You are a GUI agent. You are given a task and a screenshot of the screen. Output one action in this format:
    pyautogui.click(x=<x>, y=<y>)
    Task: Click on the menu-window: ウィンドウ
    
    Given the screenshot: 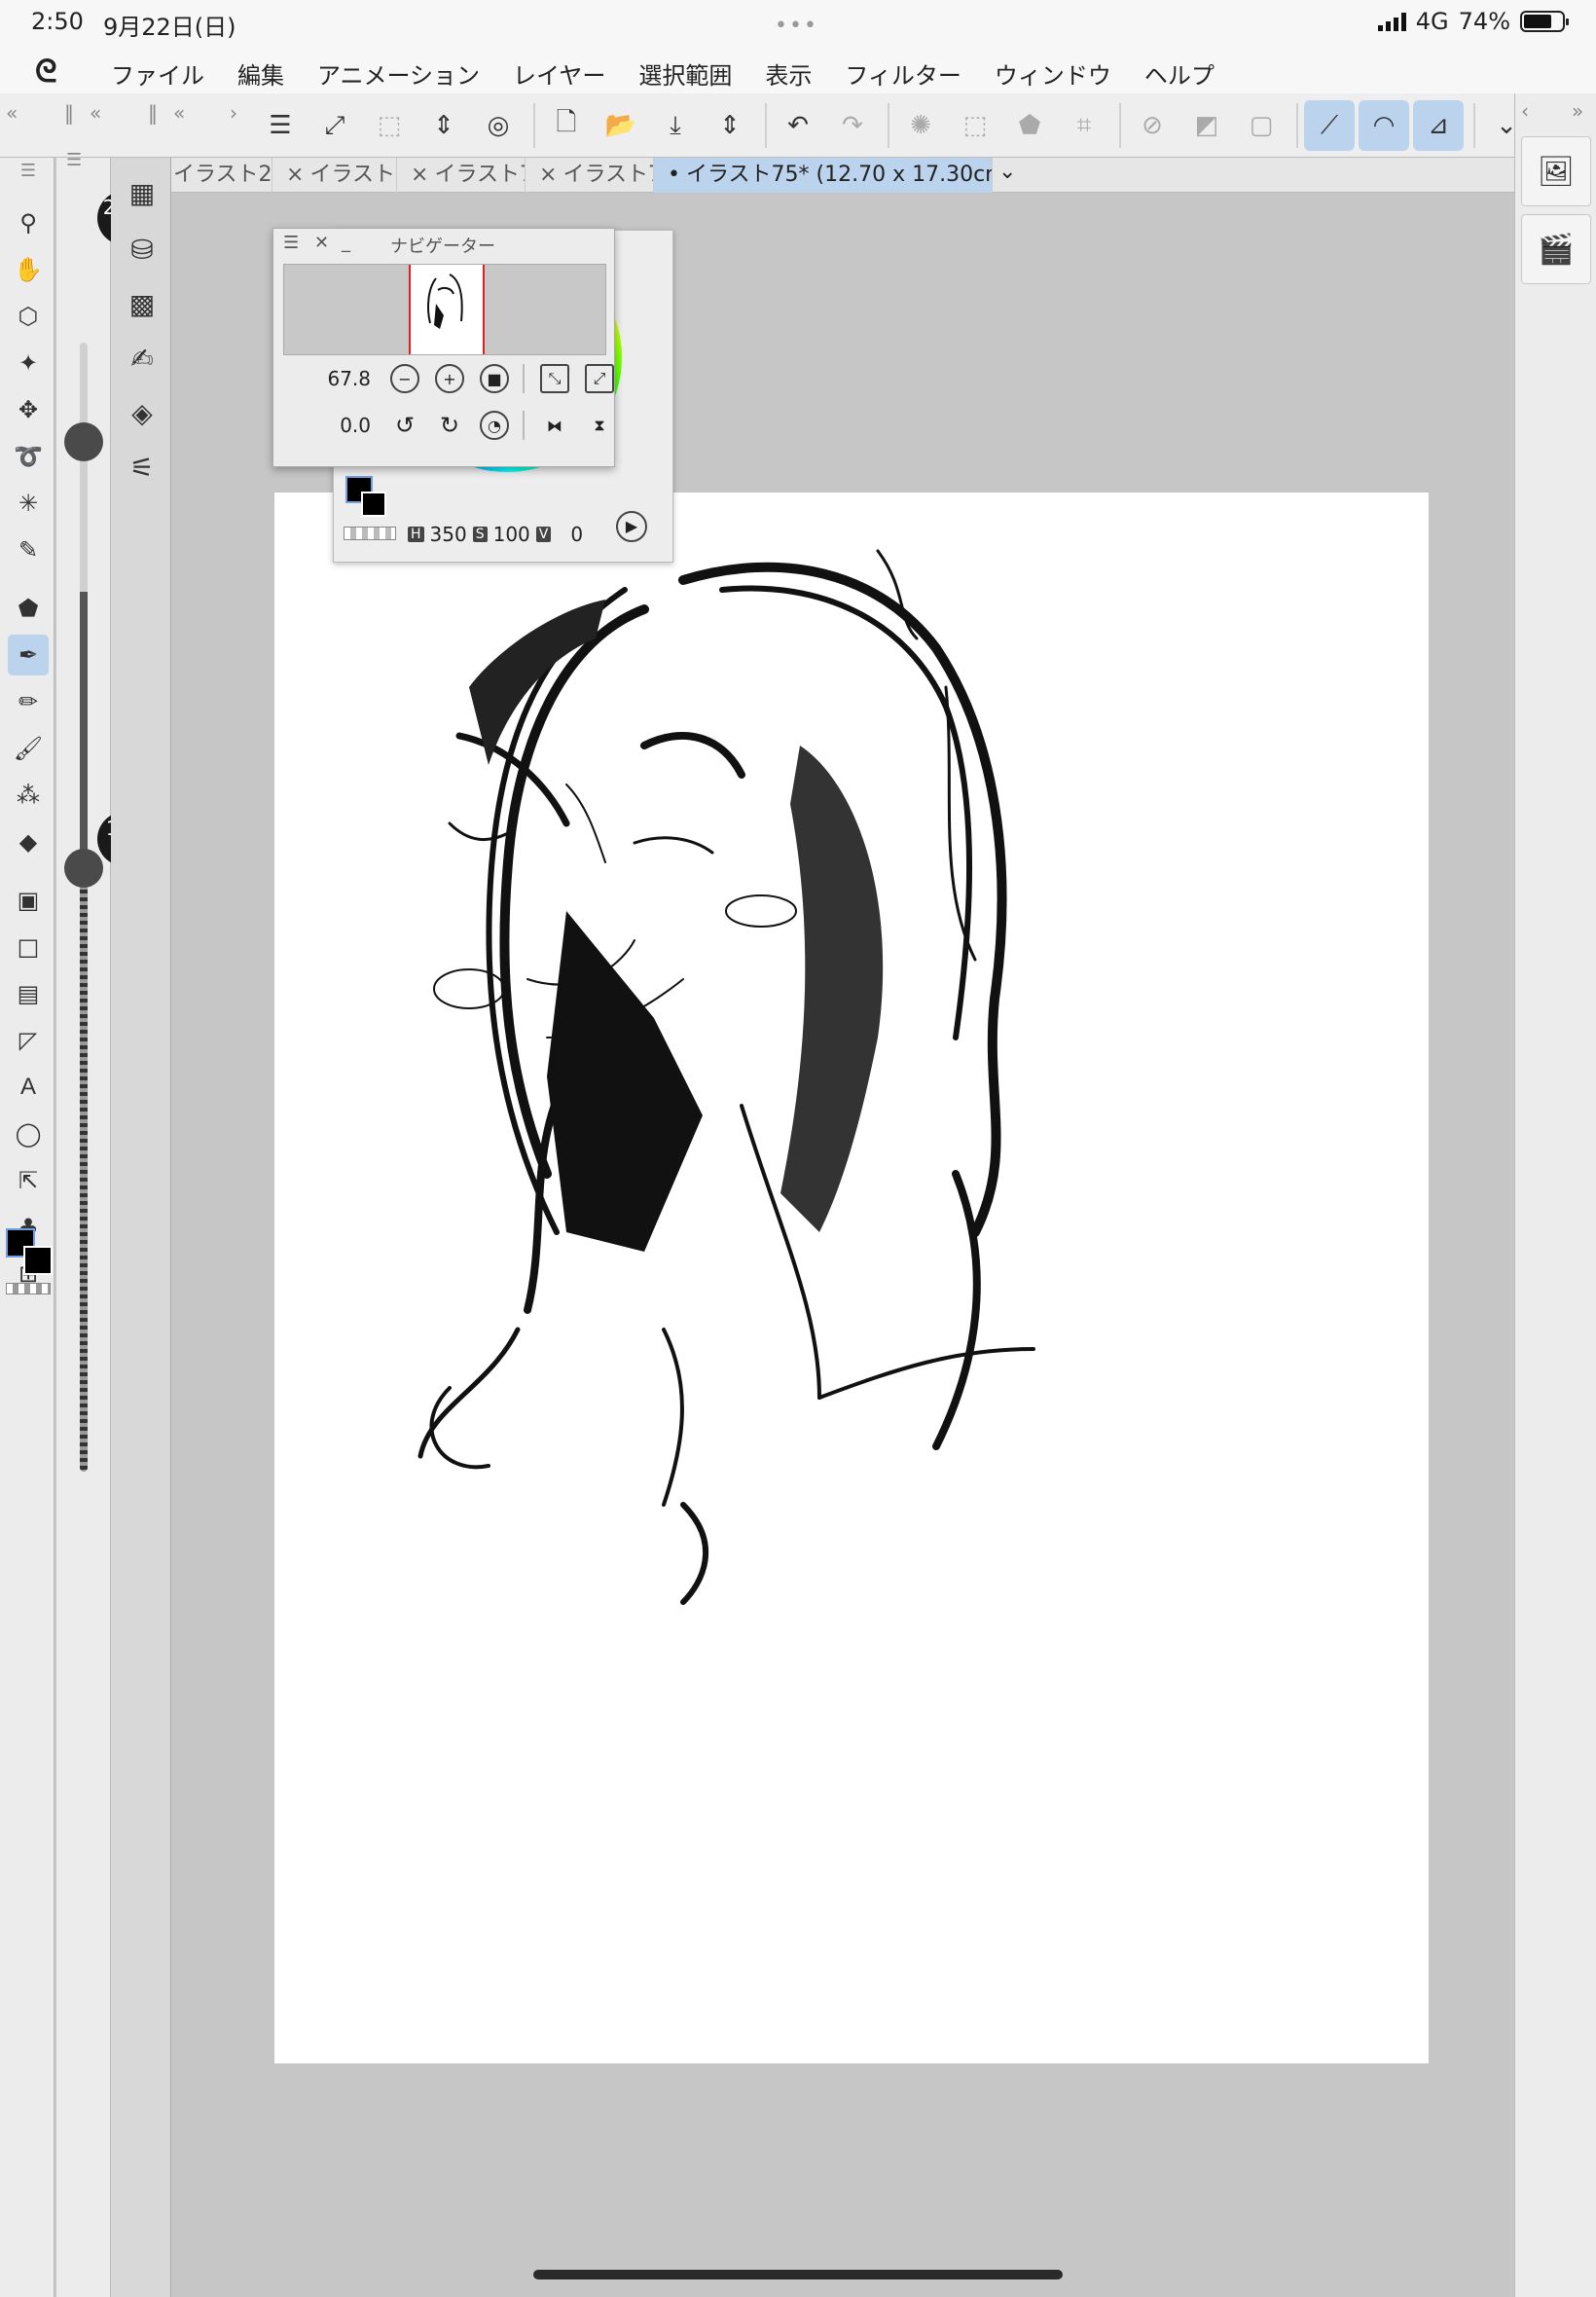 What is the action you would take?
    pyautogui.click(x=1053, y=73)
    